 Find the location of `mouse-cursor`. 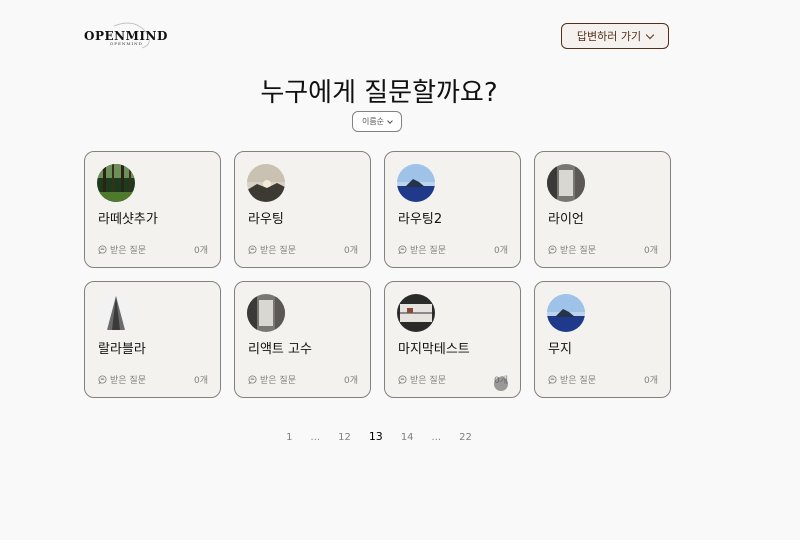

mouse-cursor is located at coordinates (501, 384).